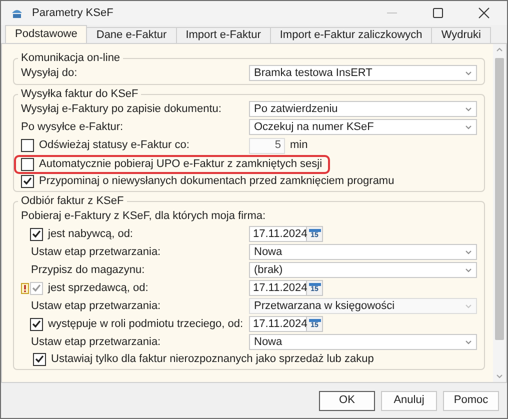 Image resolution: width=508 pixels, height=419 pixels. I want to click on dropdown: Oczekuj na numer KSeF, so click(363, 127).